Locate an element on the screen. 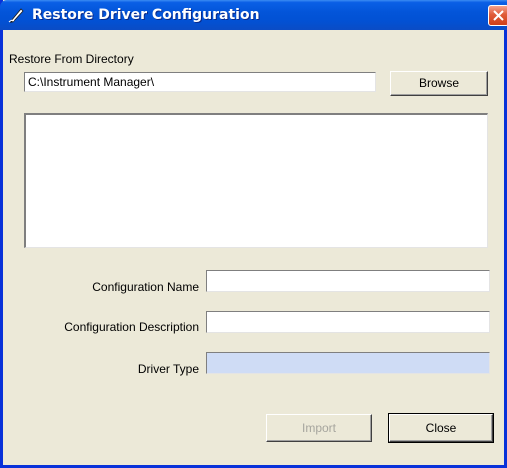  close-button: Close is located at coordinates (441, 428).